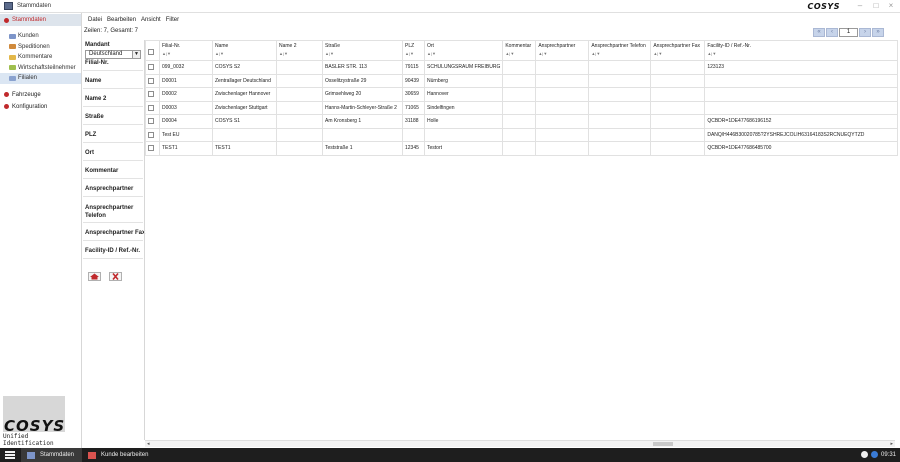 Image resolution: width=900 pixels, height=462 pixels. Describe the element at coordinates (491, 20) in the screenshot. I see `menu-bar: Datei Bearbeiten Ansicht Filter` at that location.